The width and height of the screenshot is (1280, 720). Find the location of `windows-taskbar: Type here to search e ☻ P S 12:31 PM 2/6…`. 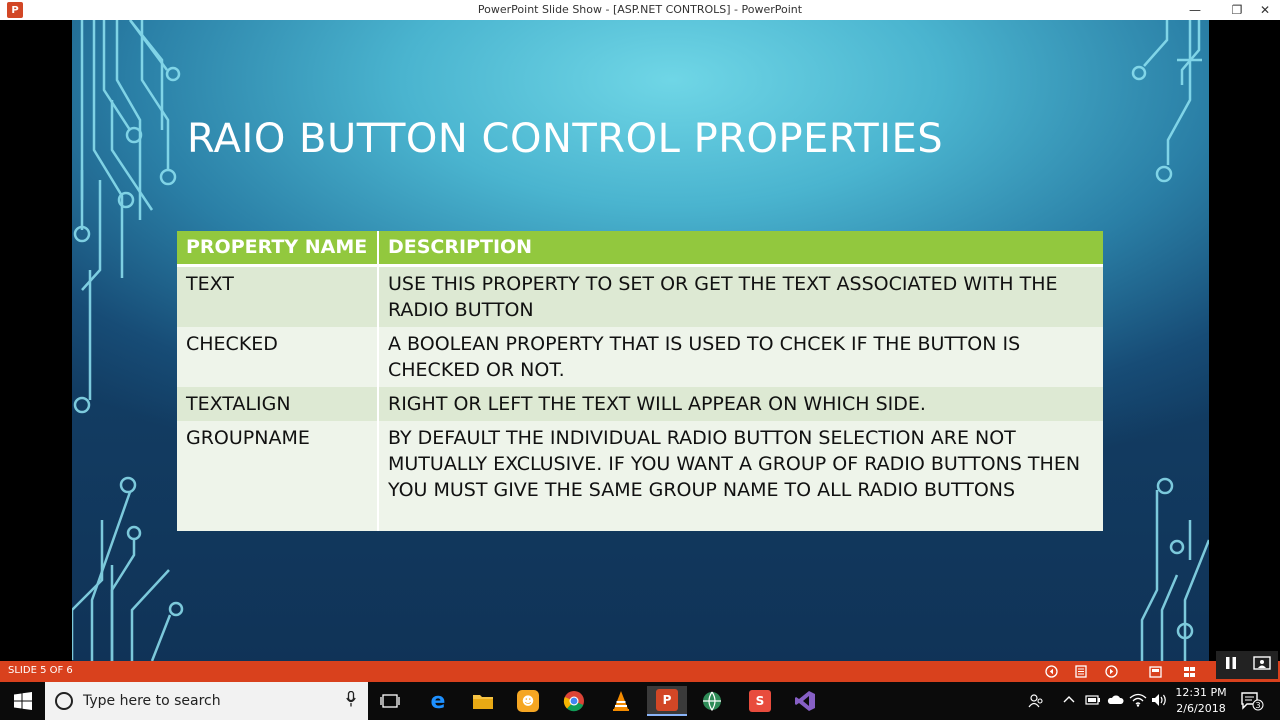

windows-taskbar: Type here to search e ☻ P S 12:31 PM 2/6… is located at coordinates (640, 701).